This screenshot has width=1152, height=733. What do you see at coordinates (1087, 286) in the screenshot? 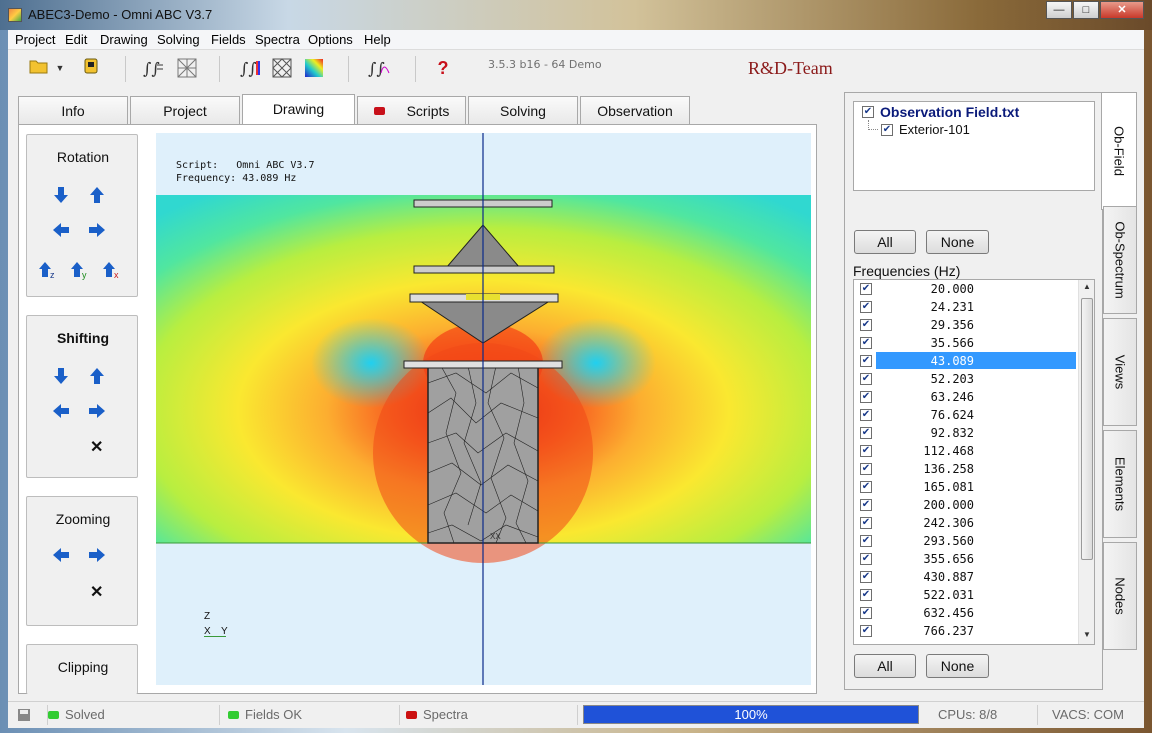
I see `scroll-up-icon: ▲` at bounding box center [1087, 286].